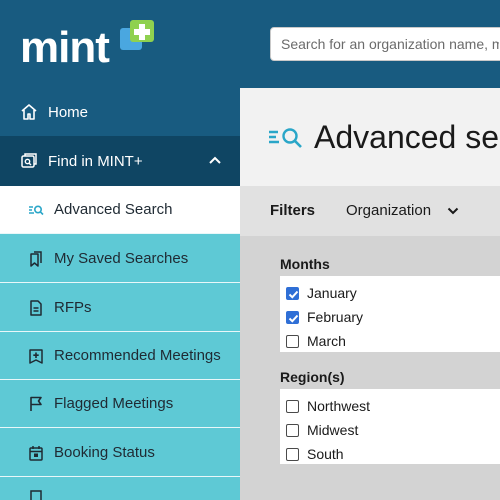  I want to click on sidebar-item-find-in-mint: Find in MINT+, so click(120, 161).